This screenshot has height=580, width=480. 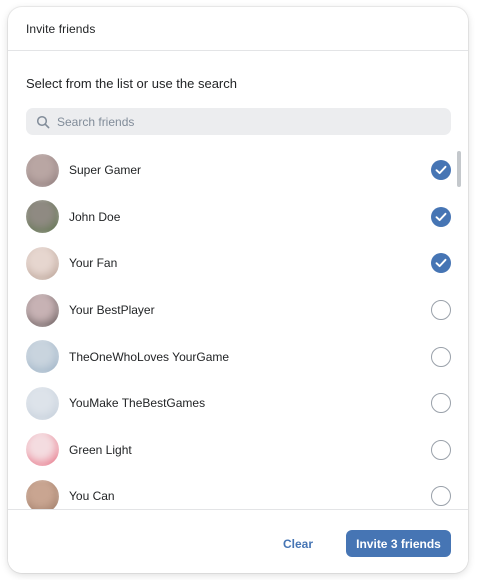 I want to click on friend-name: John Doe, so click(x=95, y=216).